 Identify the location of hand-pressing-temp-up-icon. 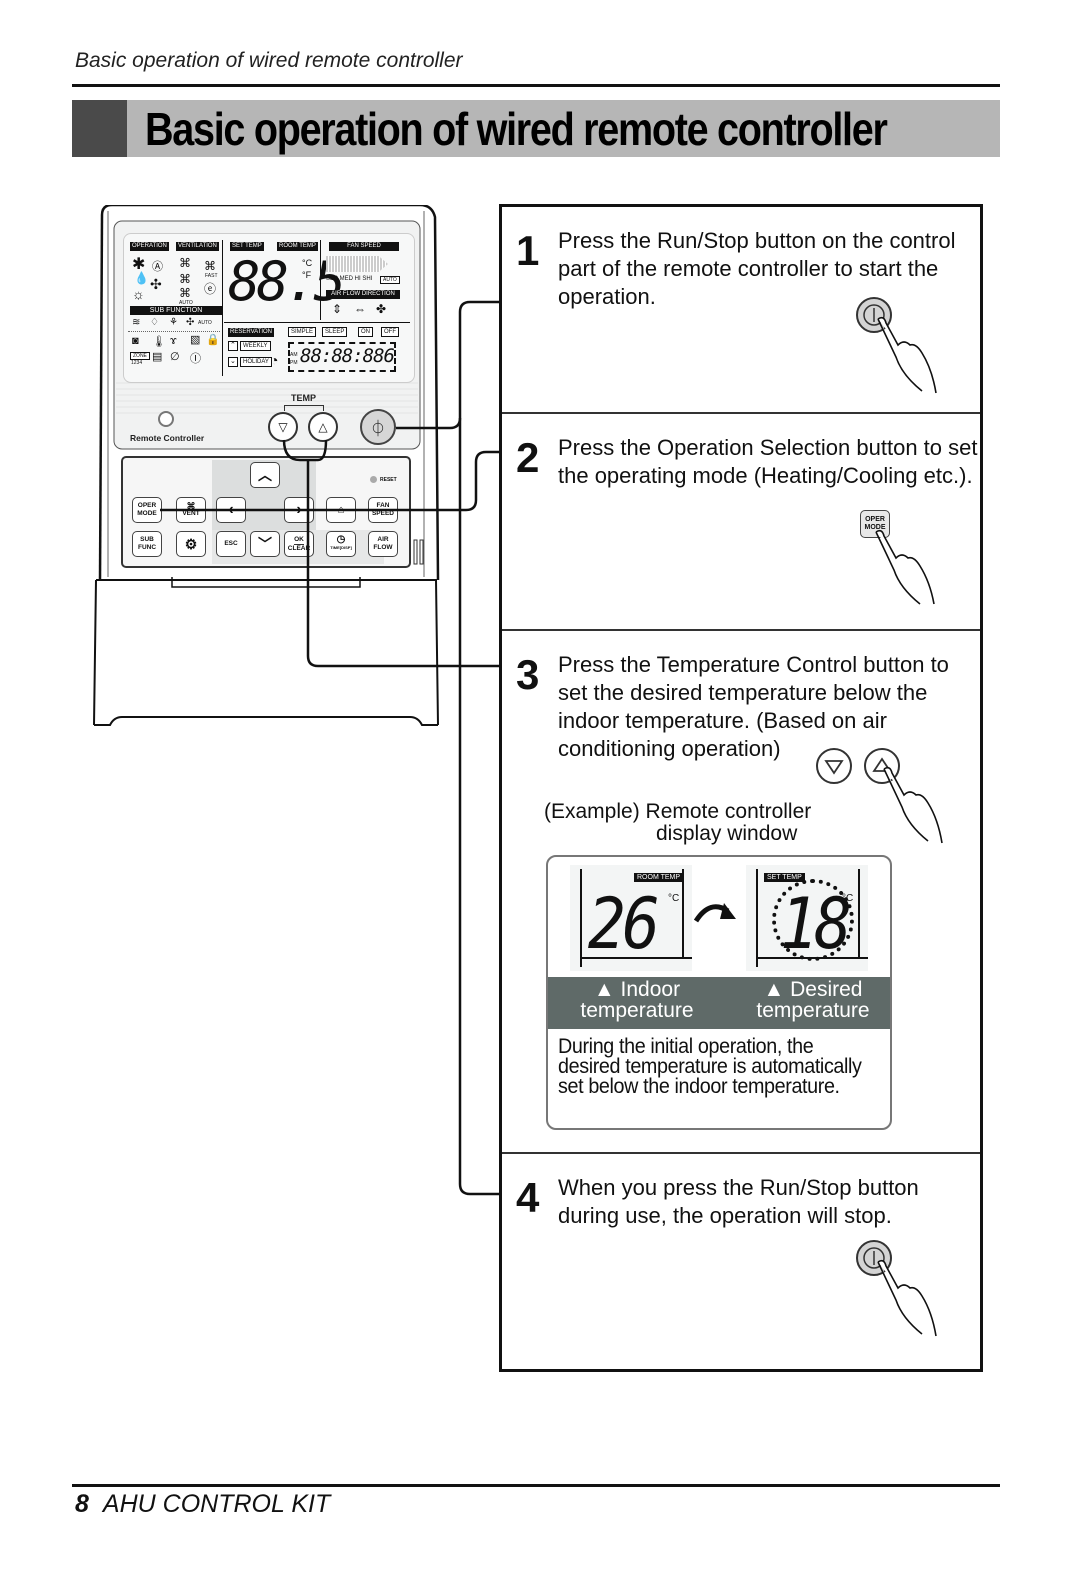
(879, 796).